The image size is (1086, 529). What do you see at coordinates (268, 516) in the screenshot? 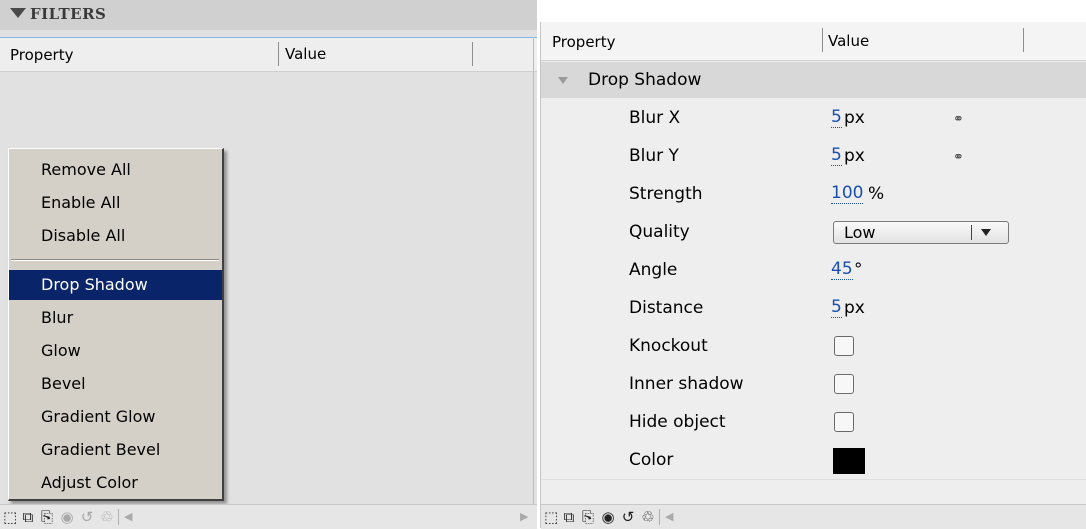
I see `filters-toolbar: ⬚ ⧉ ⎘ ◉ ↺ ♲ ◀ ▶` at bounding box center [268, 516].